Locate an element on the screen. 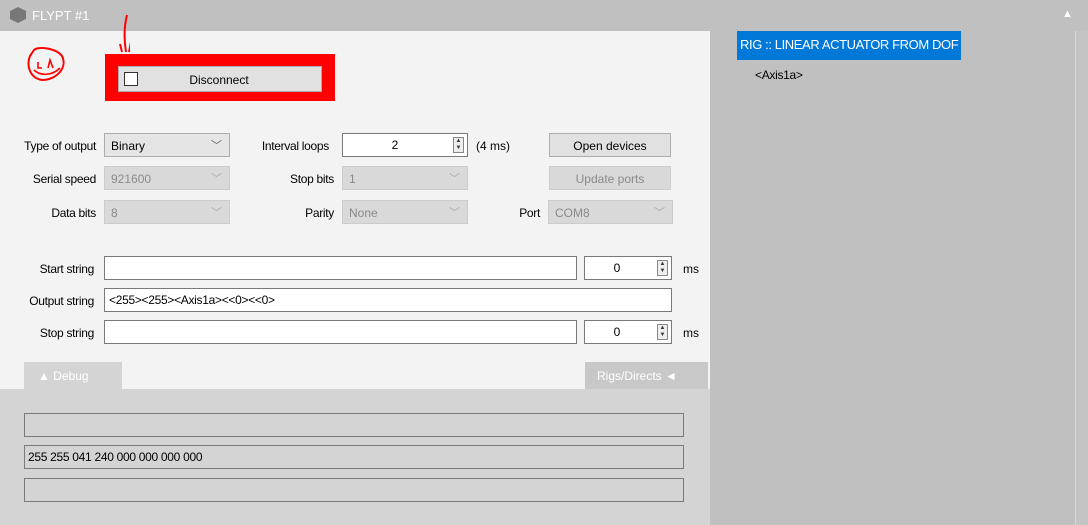 Image resolution: width=1088 pixels, height=525 pixels. type-of-output-label: Type of output is located at coordinates (60, 146).